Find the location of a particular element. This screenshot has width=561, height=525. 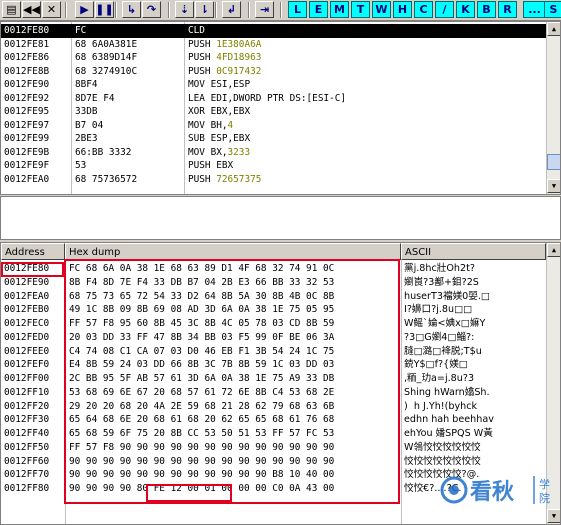

pause-icon: ❚❚ is located at coordinates (104, 9).